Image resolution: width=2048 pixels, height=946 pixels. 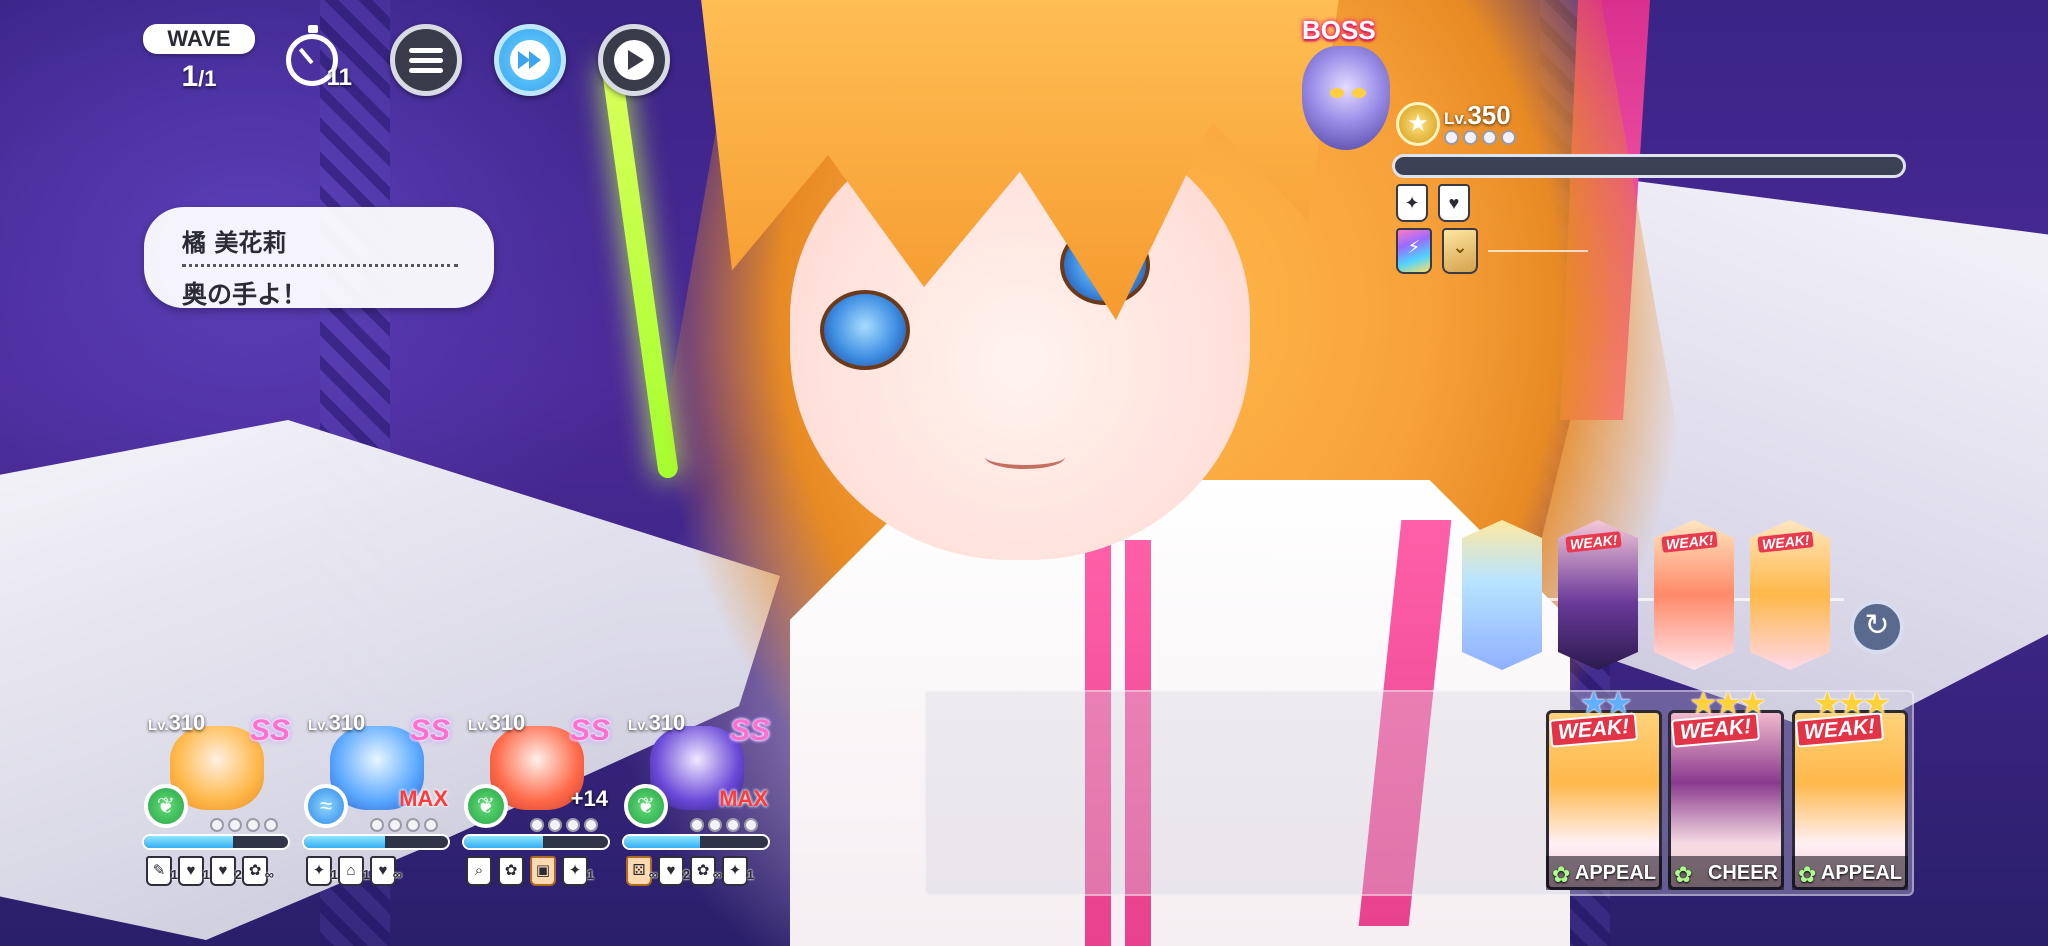 What do you see at coordinates (326, 806) in the screenshot?
I see `water-attribute-icon: ≈` at bounding box center [326, 806].